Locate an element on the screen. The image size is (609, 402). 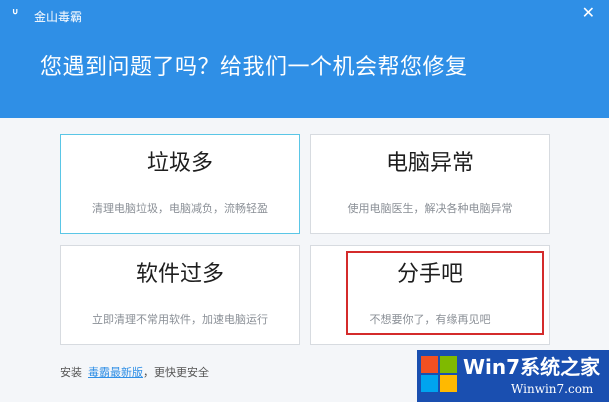
watermark-main-text: Win7系统之家 is located at coordinates (532, 367).